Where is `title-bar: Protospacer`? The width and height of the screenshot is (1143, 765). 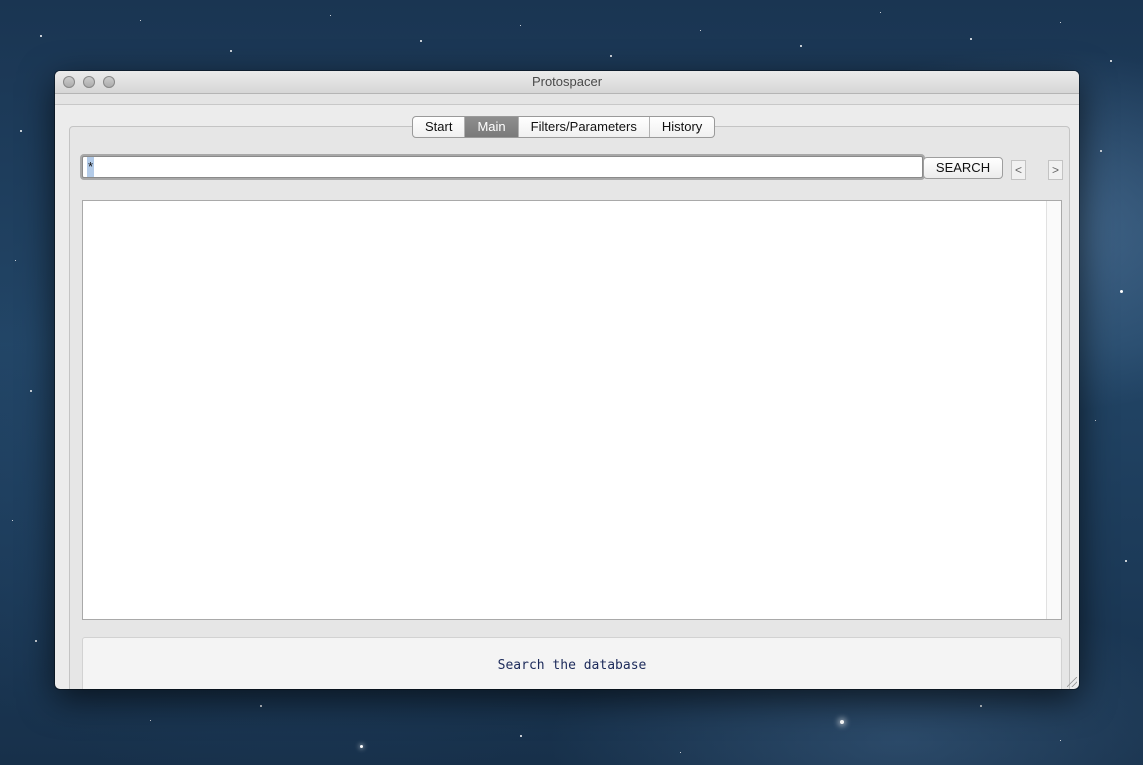
title-bar: Protospacer is located at coordinates (567, 82).